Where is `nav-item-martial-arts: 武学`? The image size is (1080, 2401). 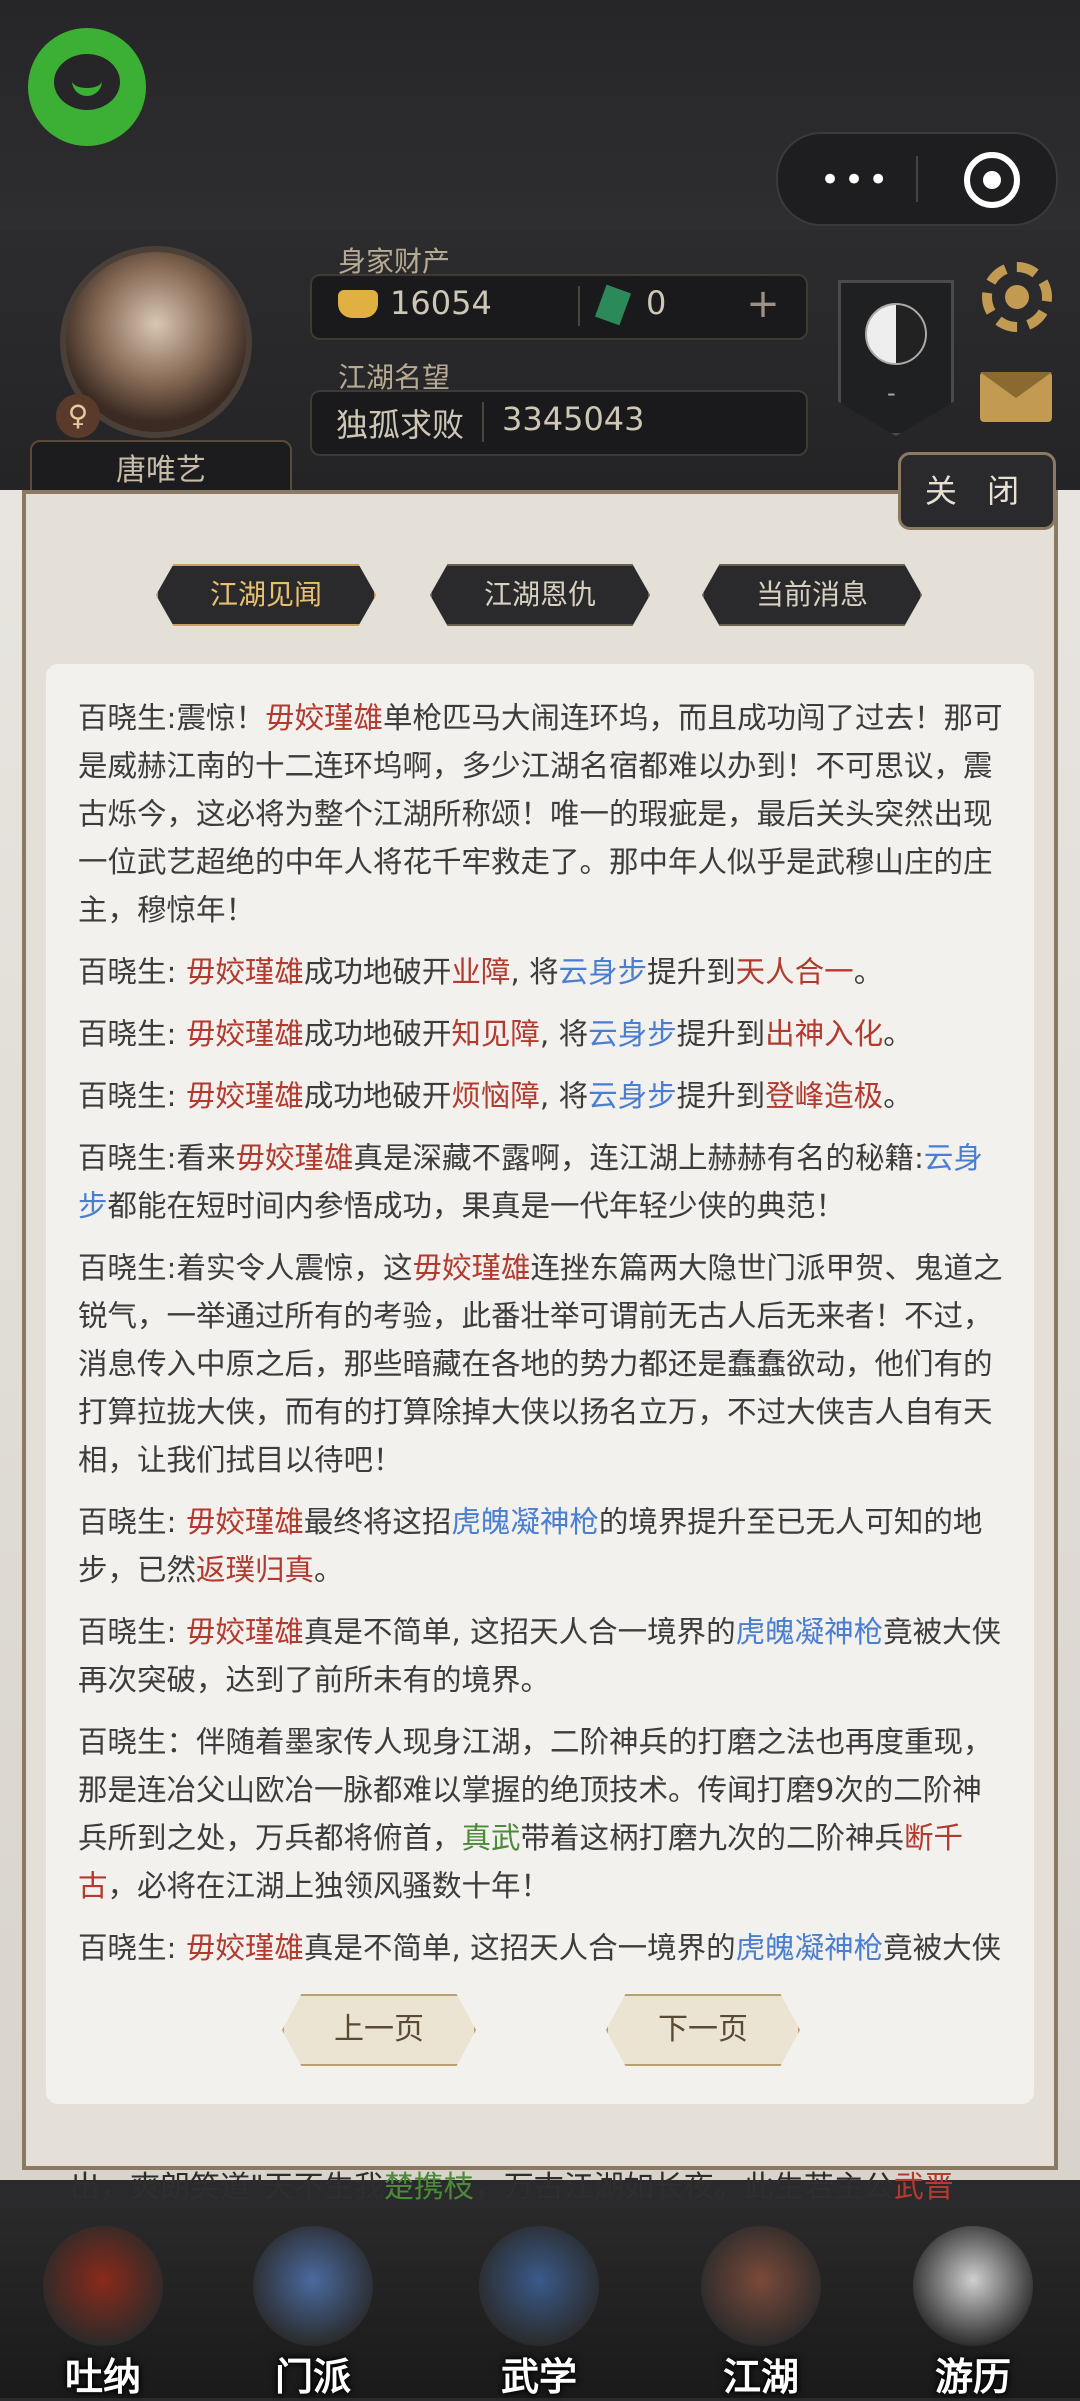 nav-item-martial-arts: 武学 is located at coordinates (539, 2312).